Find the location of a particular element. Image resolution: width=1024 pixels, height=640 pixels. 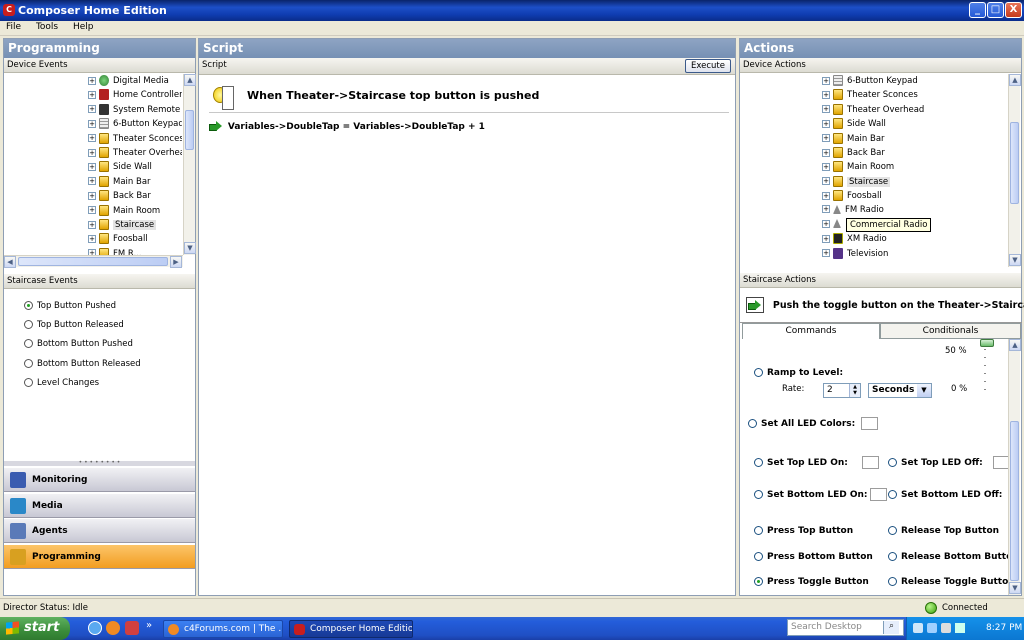

level-slider-thumb is located at coordinates (987, 343).